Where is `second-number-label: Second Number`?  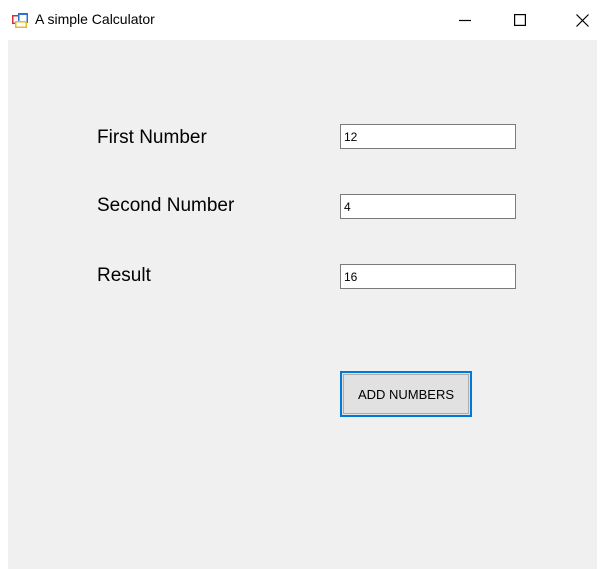 second-number-label: Second Number is located at coordinates (166, 205).